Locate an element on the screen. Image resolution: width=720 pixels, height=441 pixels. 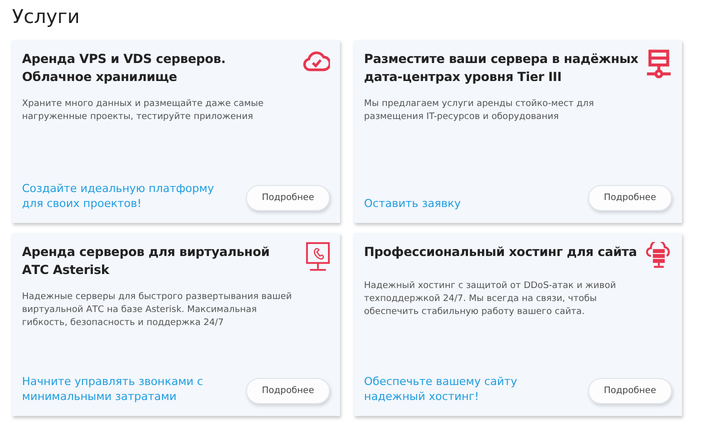
card-title: Аренда VPS и VDS серверов. Облачное хранилище is located at coordinates (124, 68).